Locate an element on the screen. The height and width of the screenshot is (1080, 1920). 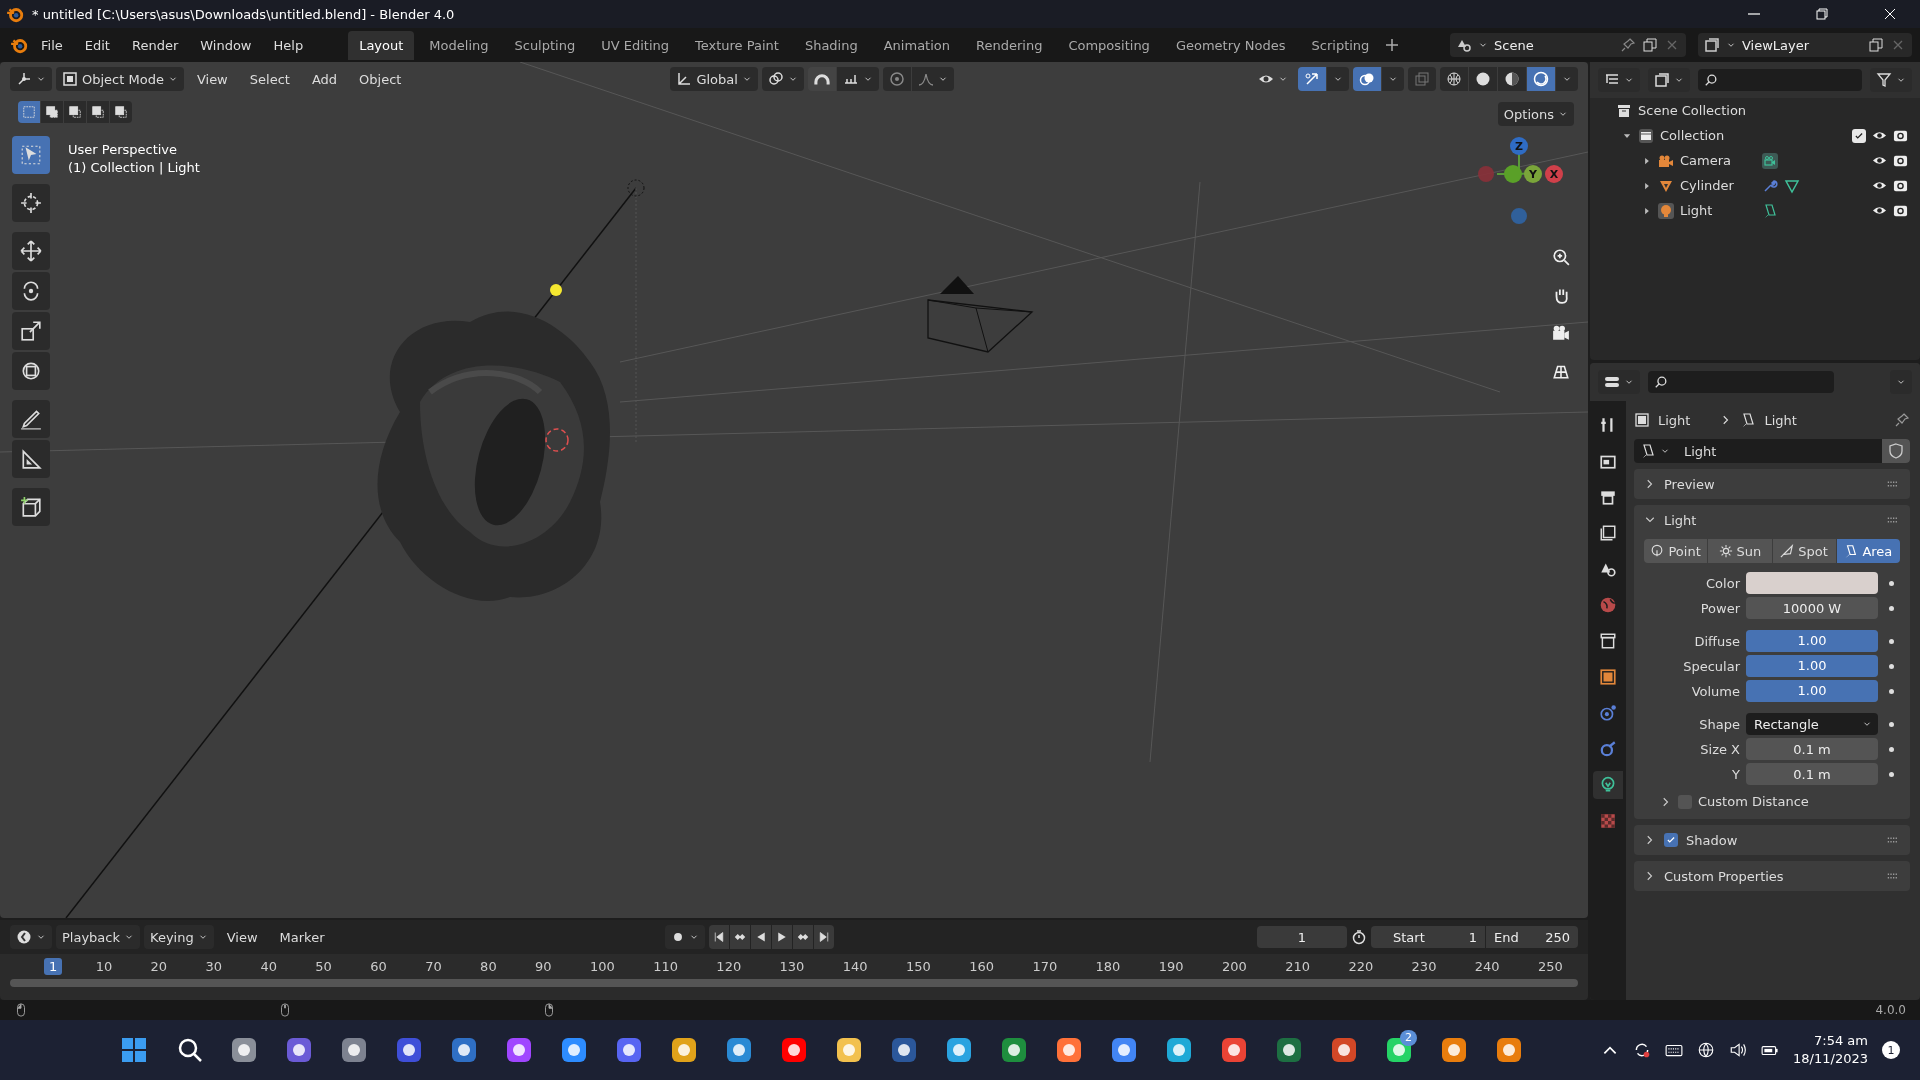
outliner-item-name: Light is located at coordinates (1697, 210).